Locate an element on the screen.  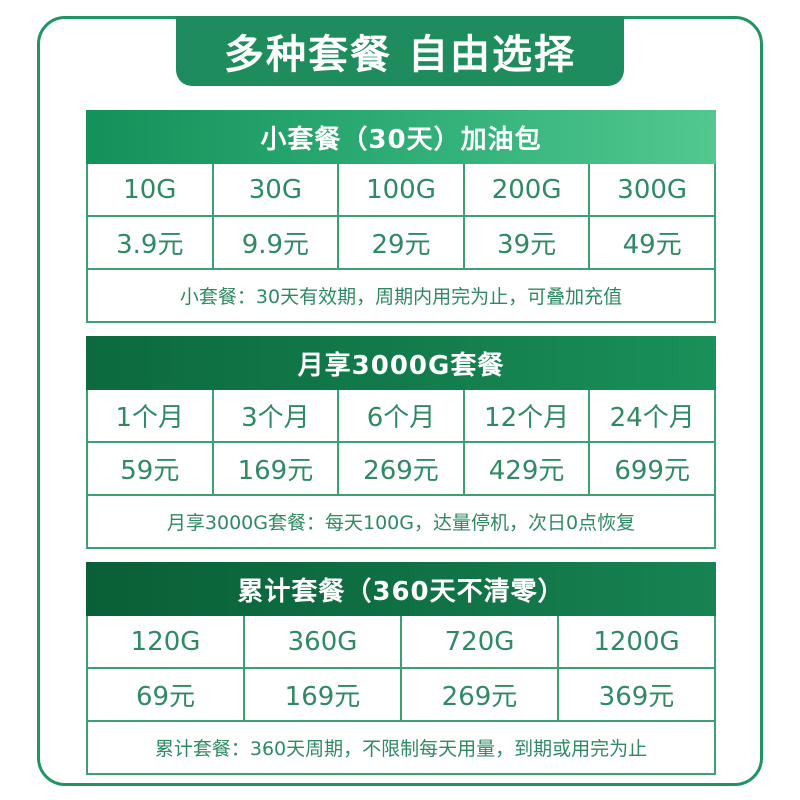
price-row: 59元 169元 269元 429元 699元 is located at coordinates (401, 469).